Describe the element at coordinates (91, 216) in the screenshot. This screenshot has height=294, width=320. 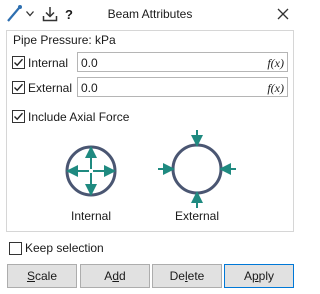
I see `internal-diagram-label: Internal` at that location.